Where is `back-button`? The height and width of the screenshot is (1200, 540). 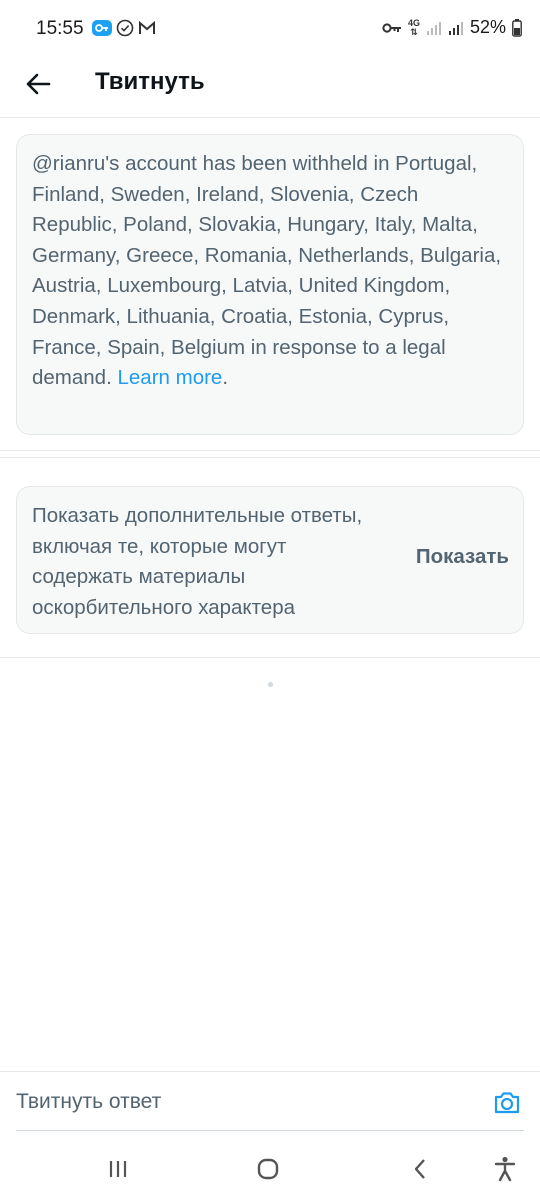 back-button is located at coordinates (38, 84).